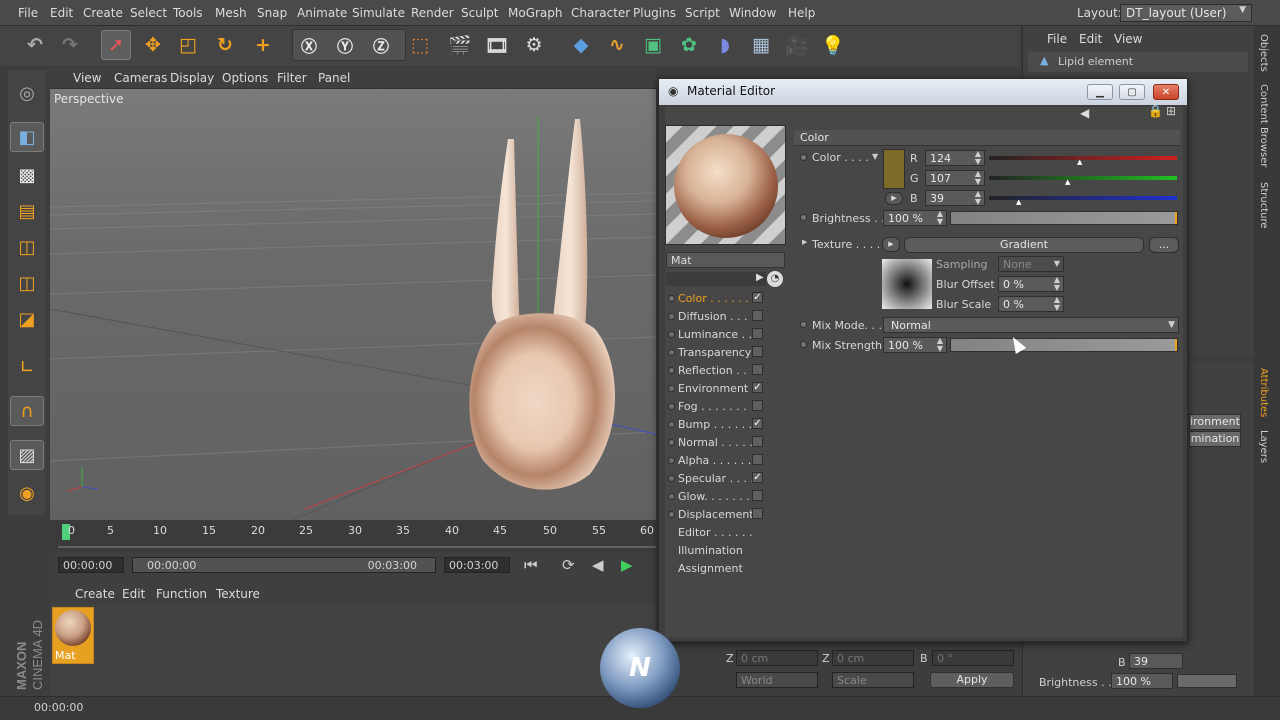 The image size is (1280, 720). I want to click on render-settings-icon: ⚙, so click(534, 45).